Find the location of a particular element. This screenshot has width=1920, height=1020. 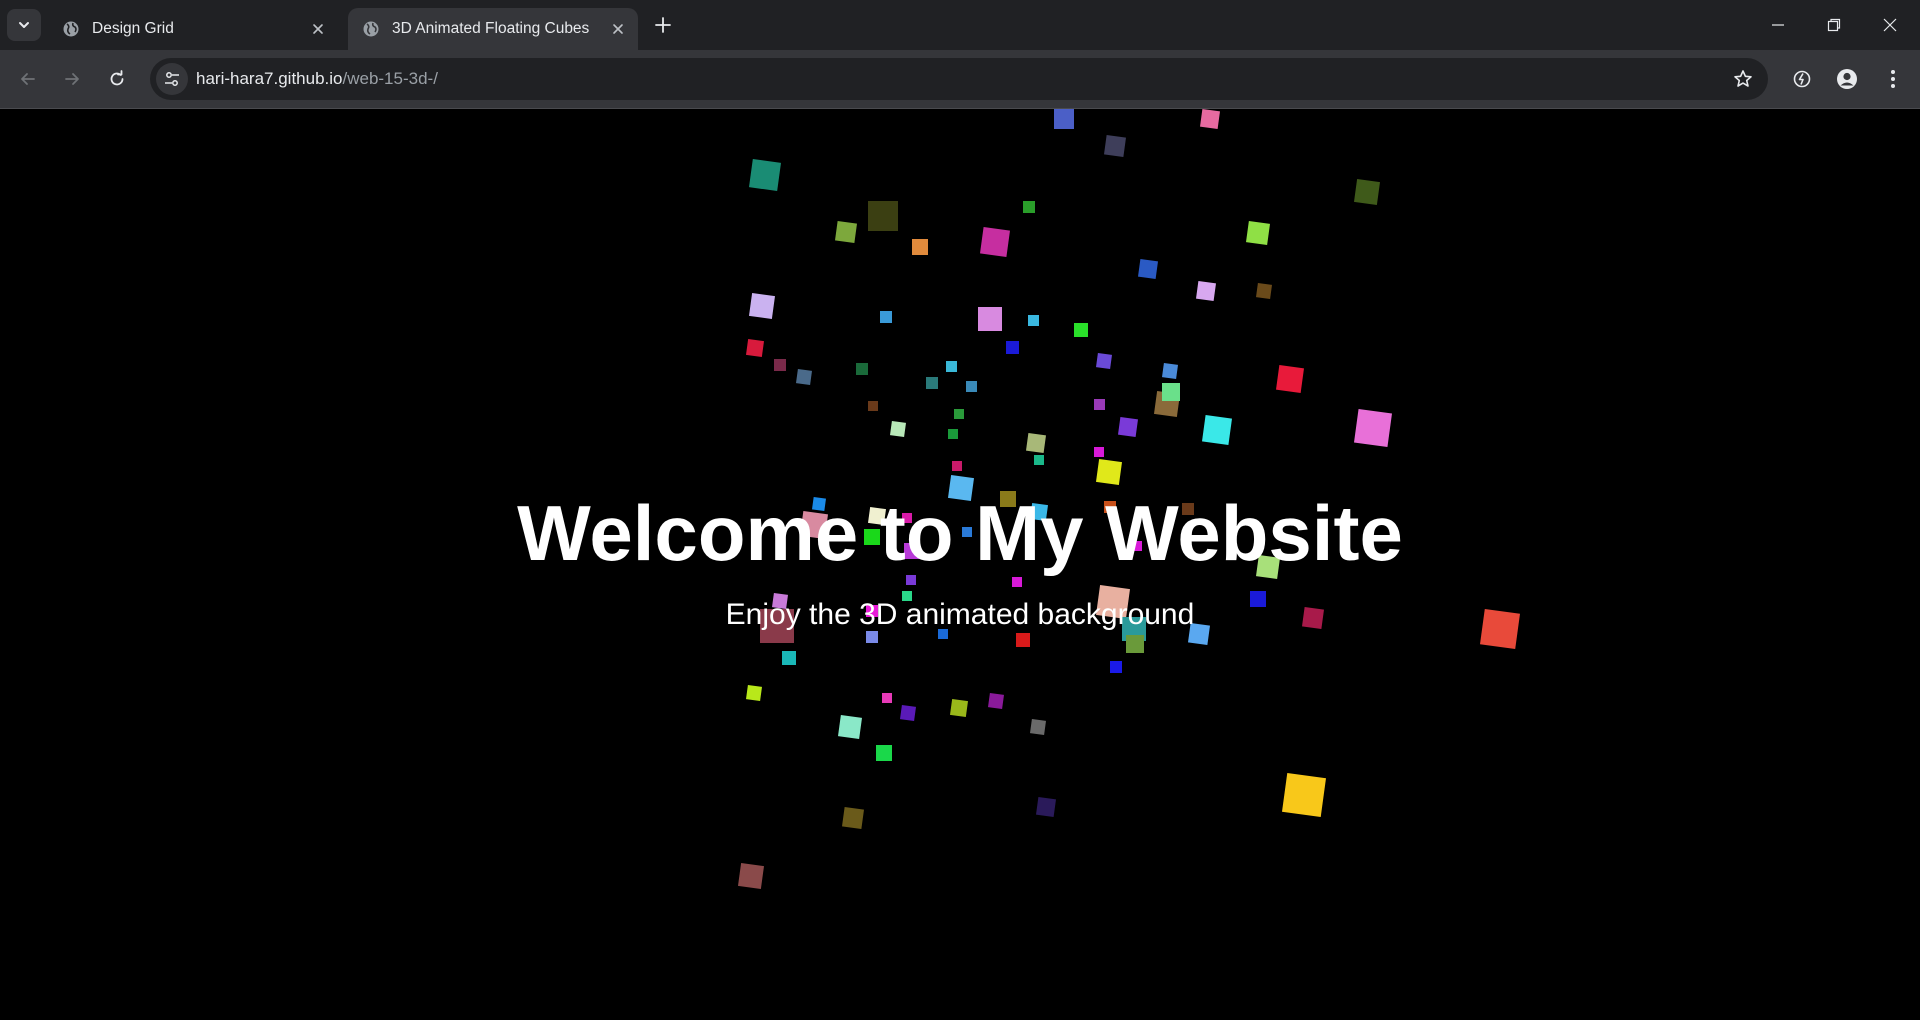

menu-button is located at coordinates (1893, 79).